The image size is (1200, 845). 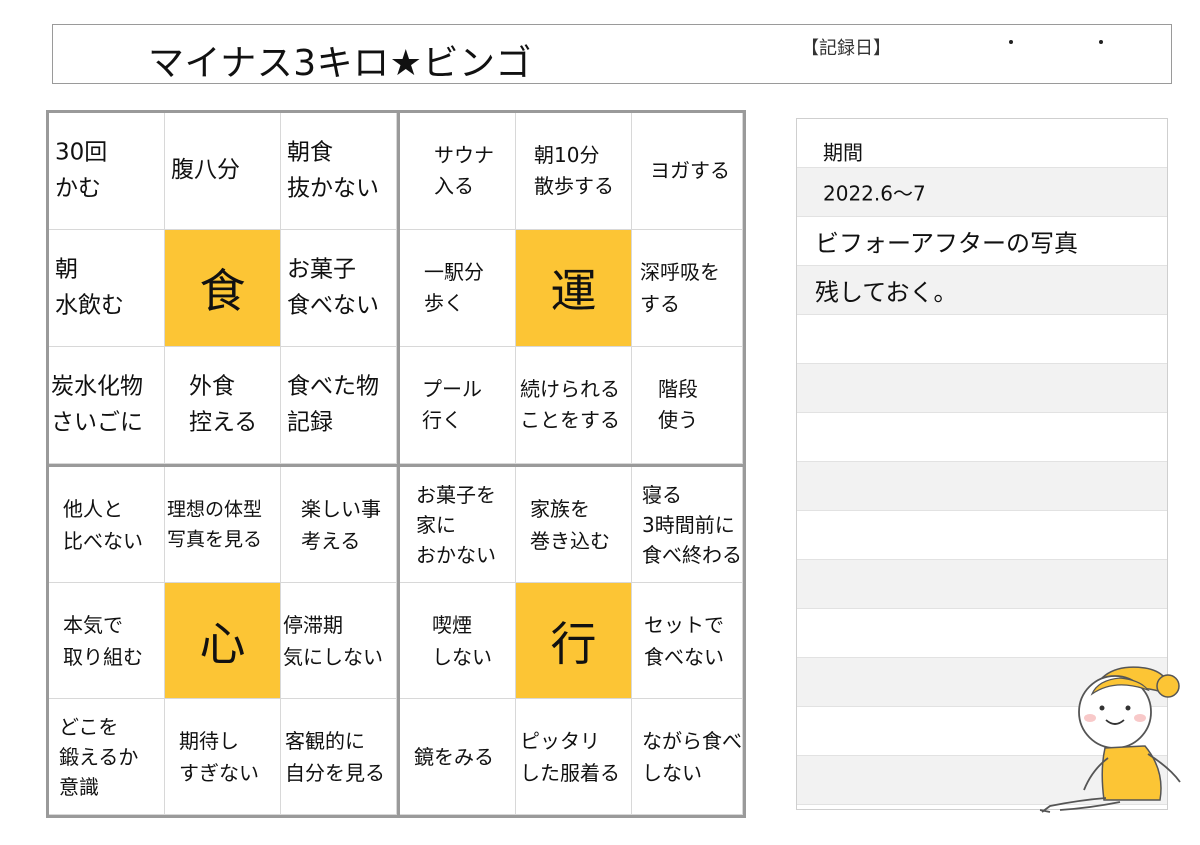 I want to click on cell-text: 停滞期 気にしない, so click(x=333, y=640).